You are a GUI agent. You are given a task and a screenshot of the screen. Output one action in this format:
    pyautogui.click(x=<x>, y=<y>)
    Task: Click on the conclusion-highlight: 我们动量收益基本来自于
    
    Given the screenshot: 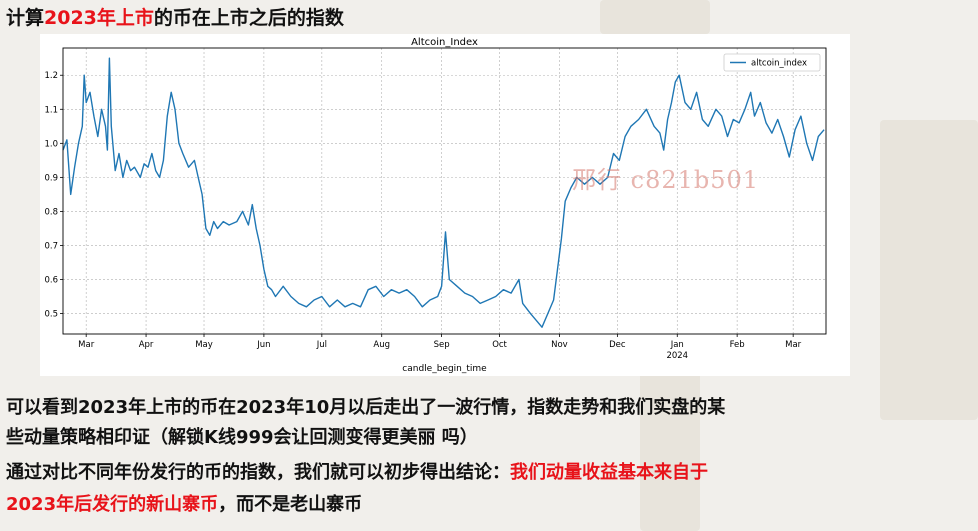 What is the action you would take?
    pyautogui.click(x=609, y=472)
    